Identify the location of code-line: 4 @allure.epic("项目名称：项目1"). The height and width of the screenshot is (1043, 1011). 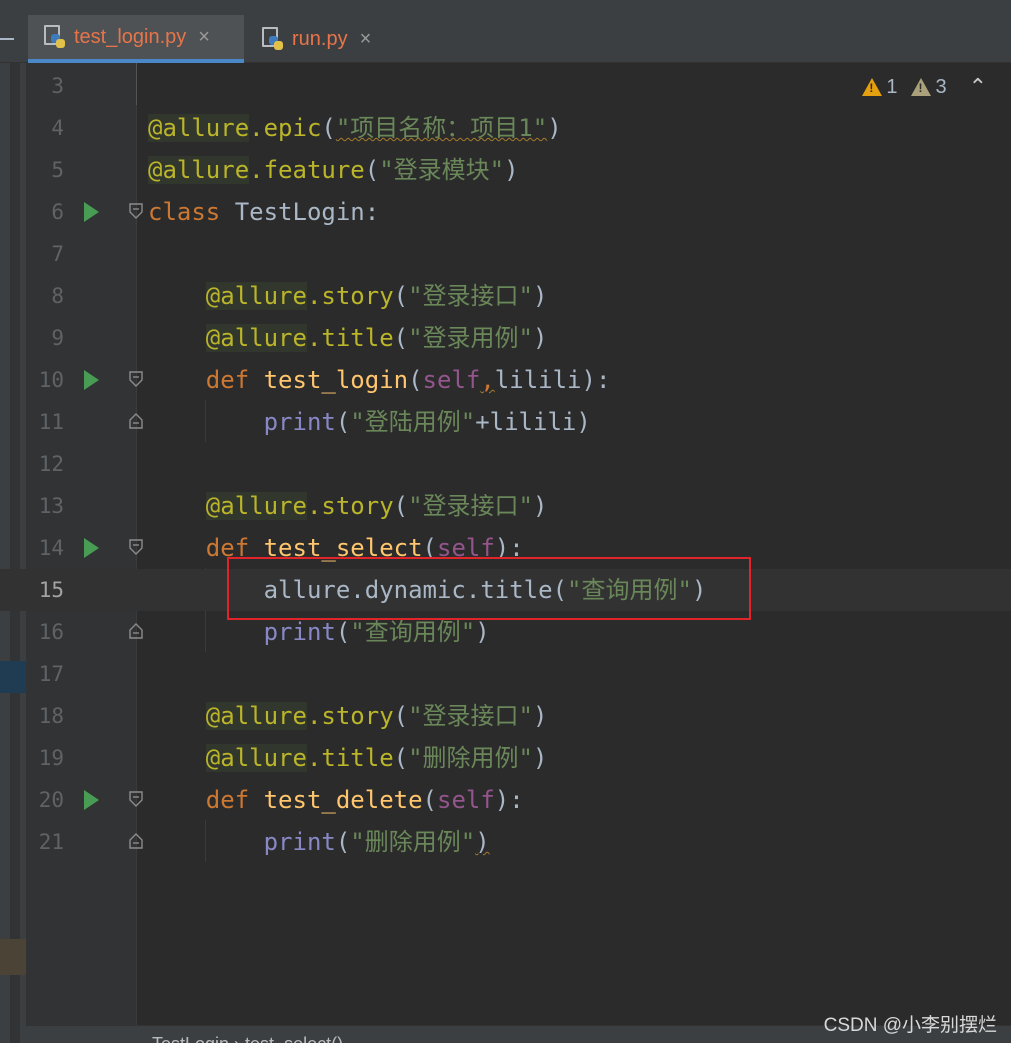
(505, 128).